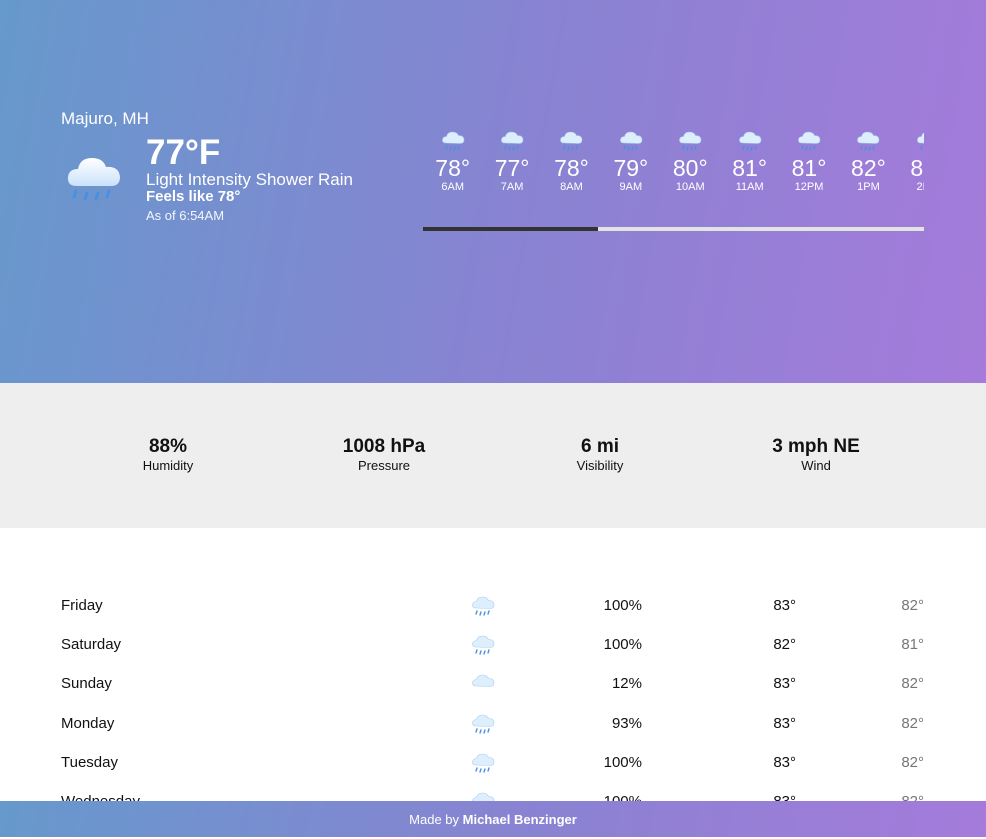 Image resolution: width=986 pixels, height=839 pixels. What do you see at coordinates (168, 446) in the screenshot?
I see `stat-value: 88%` at bounding box center [168, 446].